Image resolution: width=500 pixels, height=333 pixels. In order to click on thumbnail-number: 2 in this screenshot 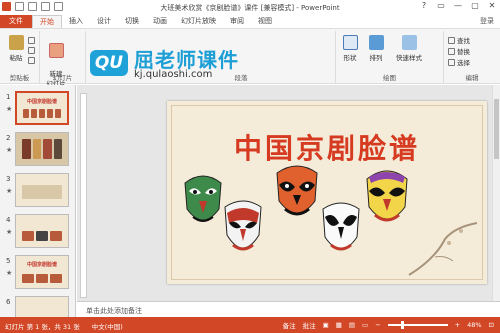, I will do `click(8, 138)`.